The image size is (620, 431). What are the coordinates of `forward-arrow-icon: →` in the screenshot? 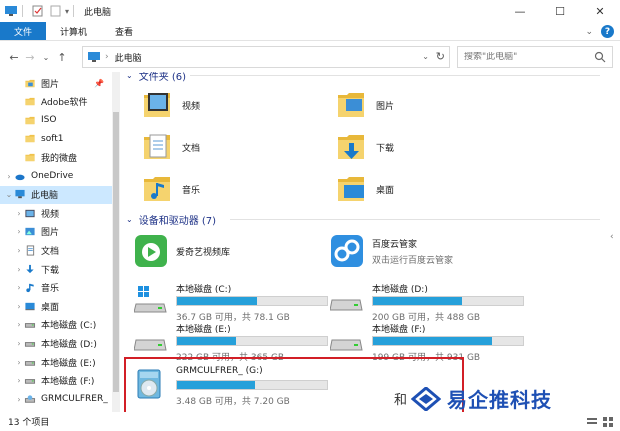 It's located at (30, 57).